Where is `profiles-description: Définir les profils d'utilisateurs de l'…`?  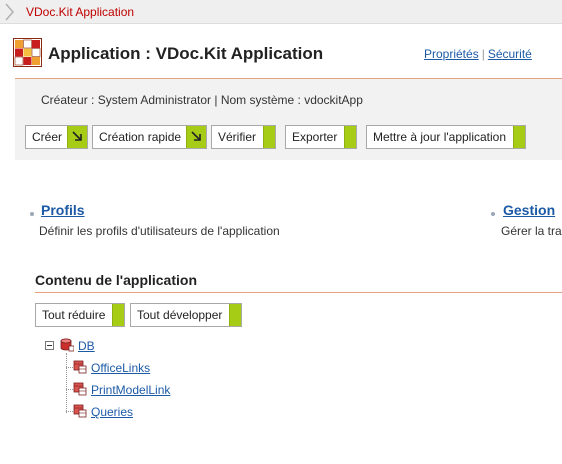
profiles-description: Définir les profils d'utilisateurs de l'… is located at coordinates (159, 231).